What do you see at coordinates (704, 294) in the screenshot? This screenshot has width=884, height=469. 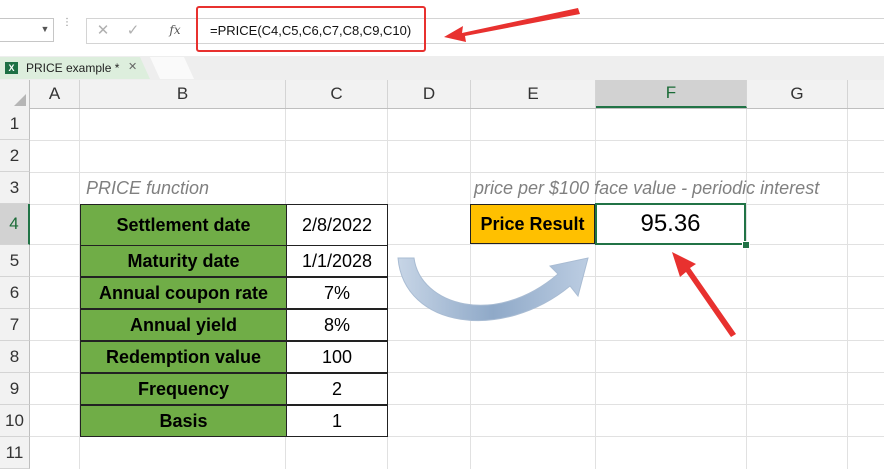 I see `annotation-arrow-result` at bounding box center [704, 294].